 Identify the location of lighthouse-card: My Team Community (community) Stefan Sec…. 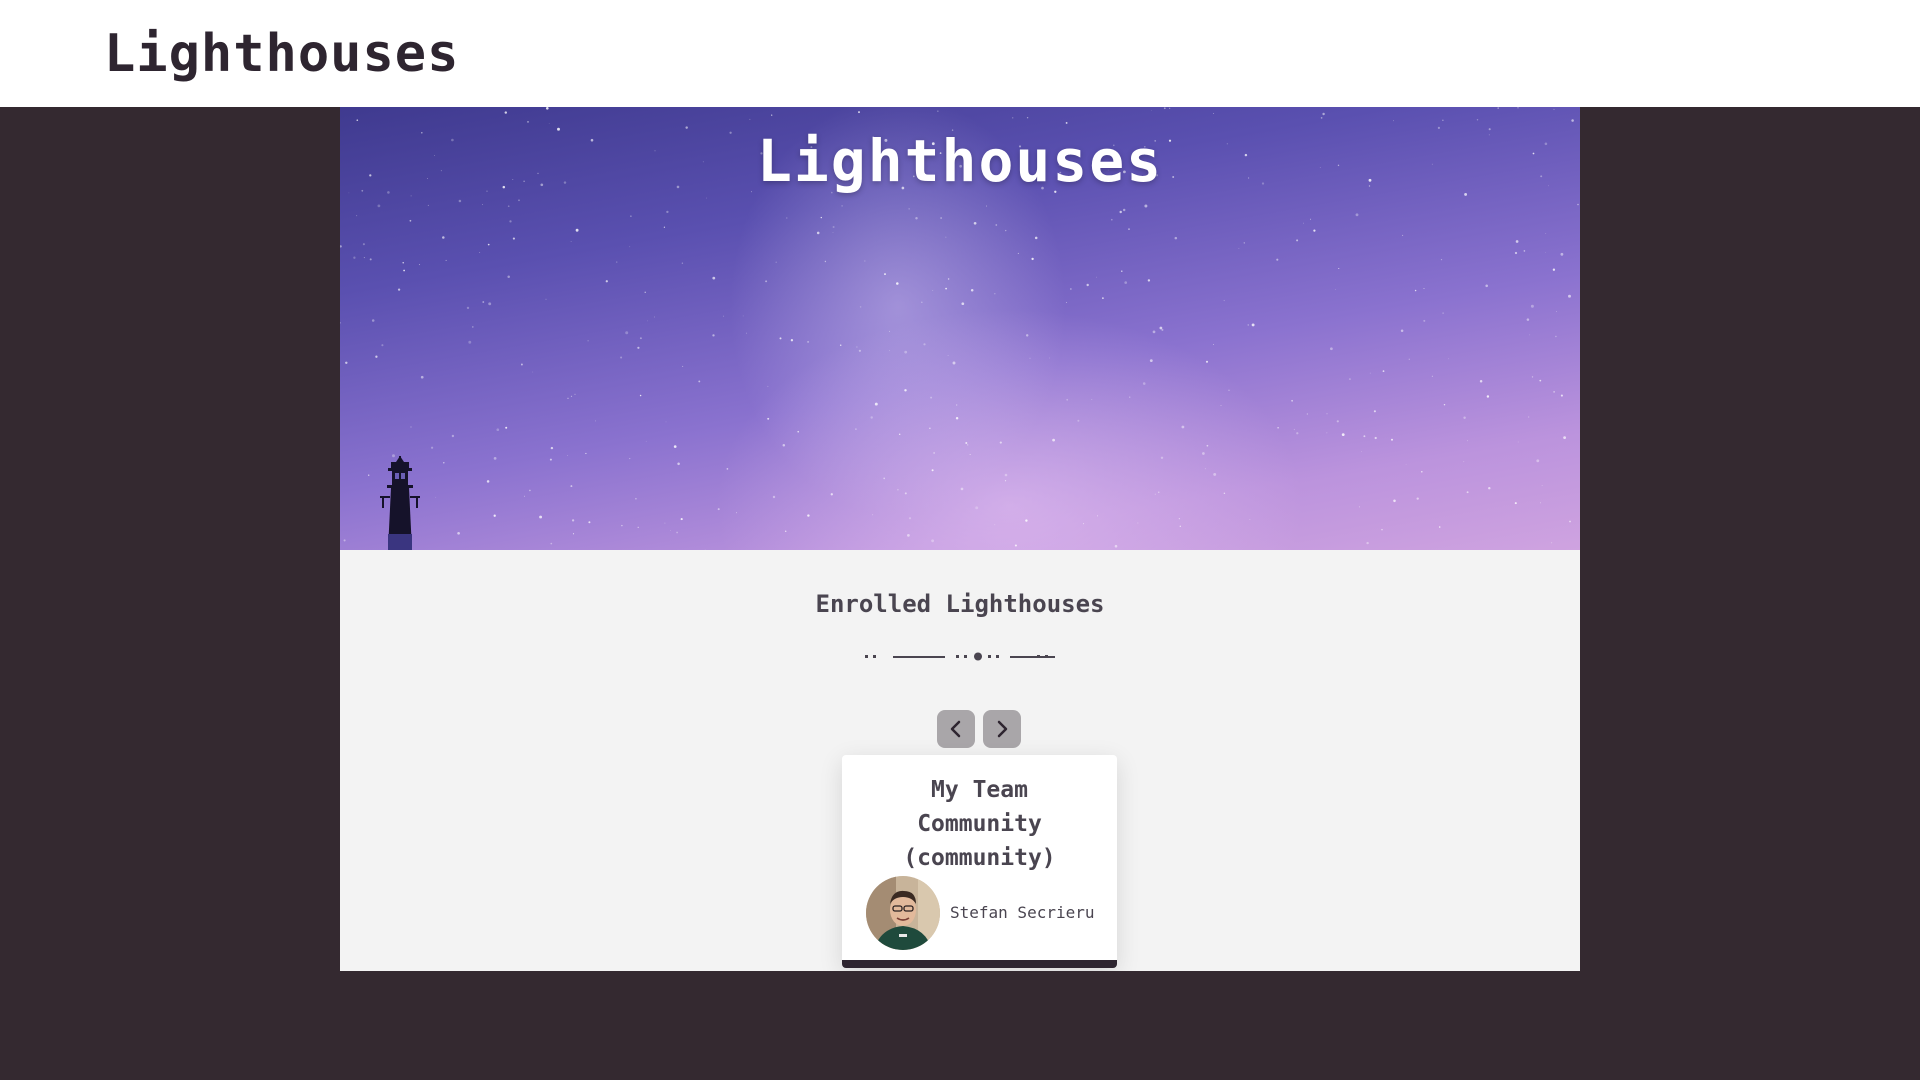
(979, 861).